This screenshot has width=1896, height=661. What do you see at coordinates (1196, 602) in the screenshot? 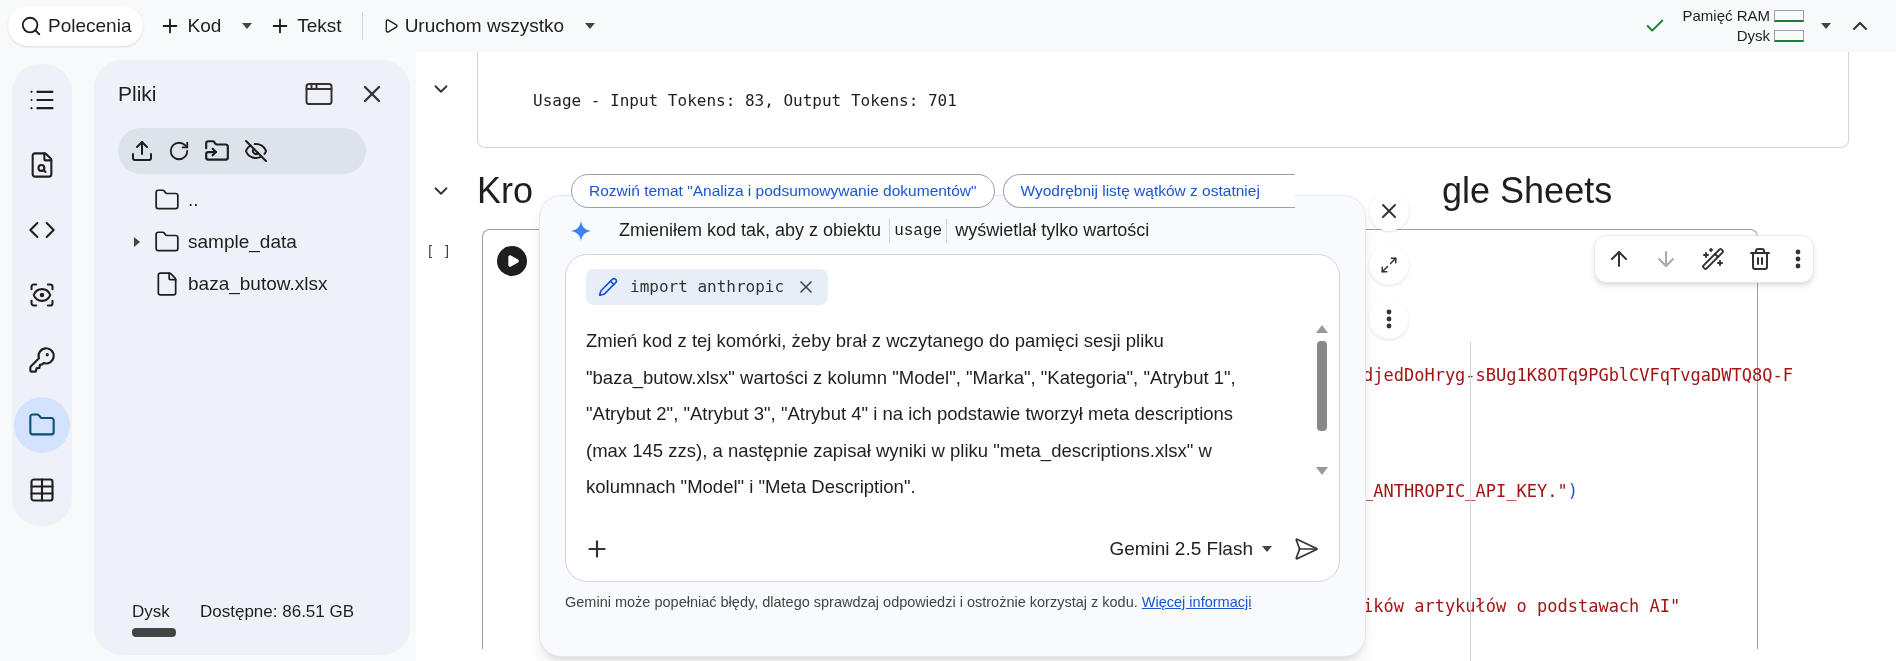
I see `learn-more-link: Więcej informacji` at bounding box center [1196, 602].